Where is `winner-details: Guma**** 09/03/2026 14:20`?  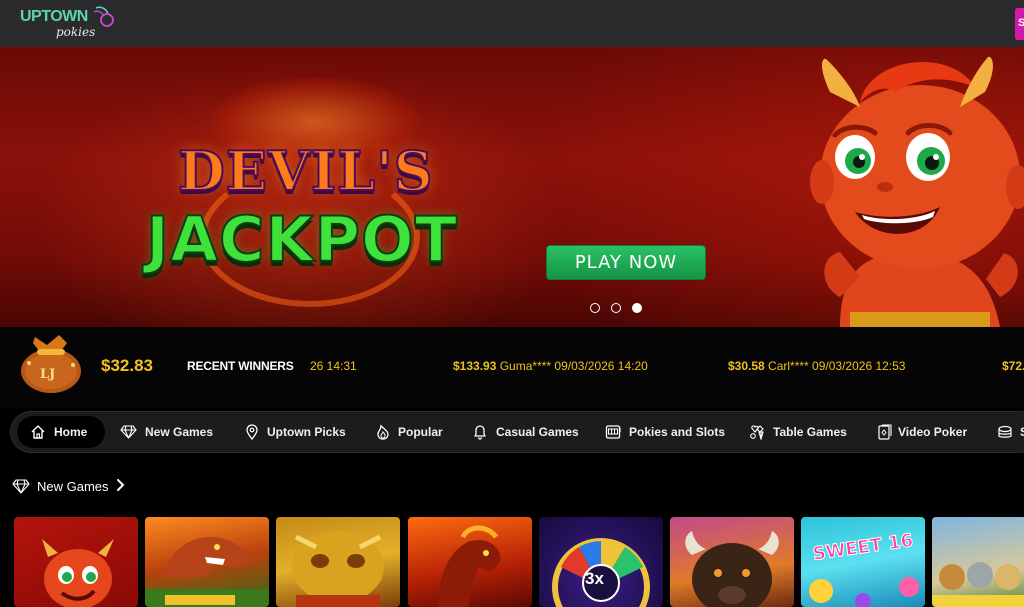
winner-details: Guma**** 09/03/2026 14:20 is located at coordinates (572, 366).